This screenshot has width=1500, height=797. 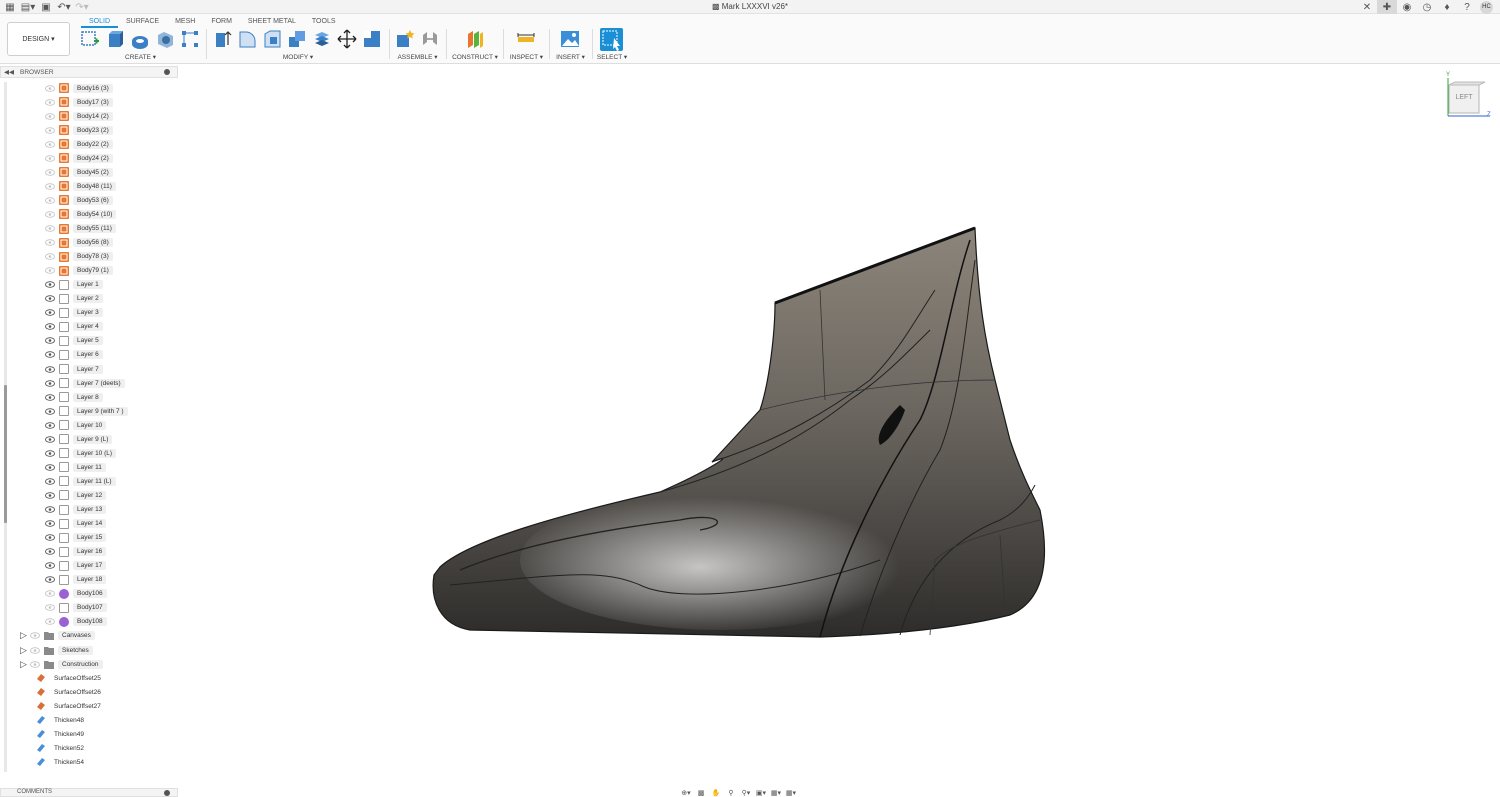 What do you see at coordinates (140, 57) in the screenshot?
I see `create-menu: CREATE ▾` at bounding box center [140, 57].